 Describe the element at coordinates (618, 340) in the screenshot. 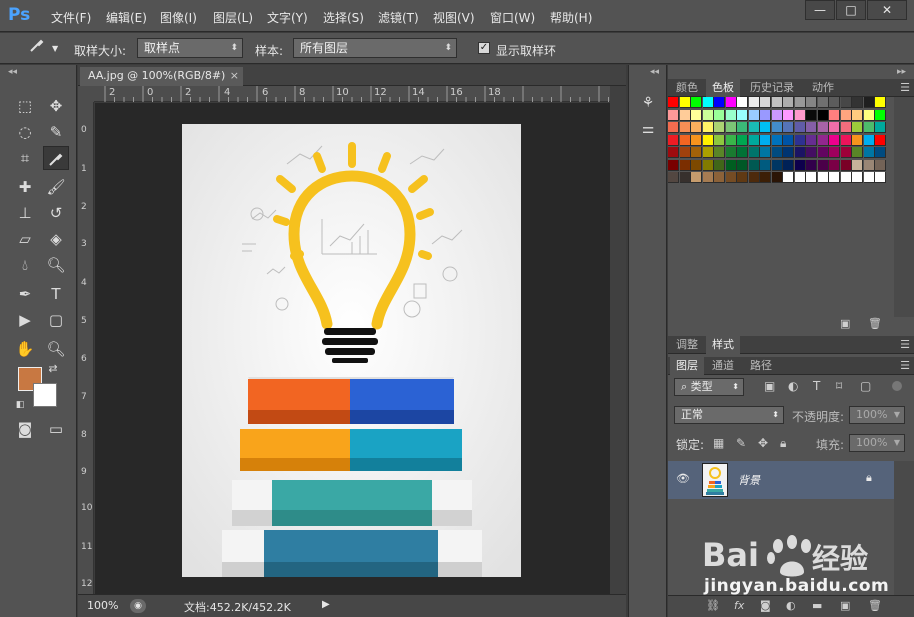

I see `vertical-scrollbar` at that location.